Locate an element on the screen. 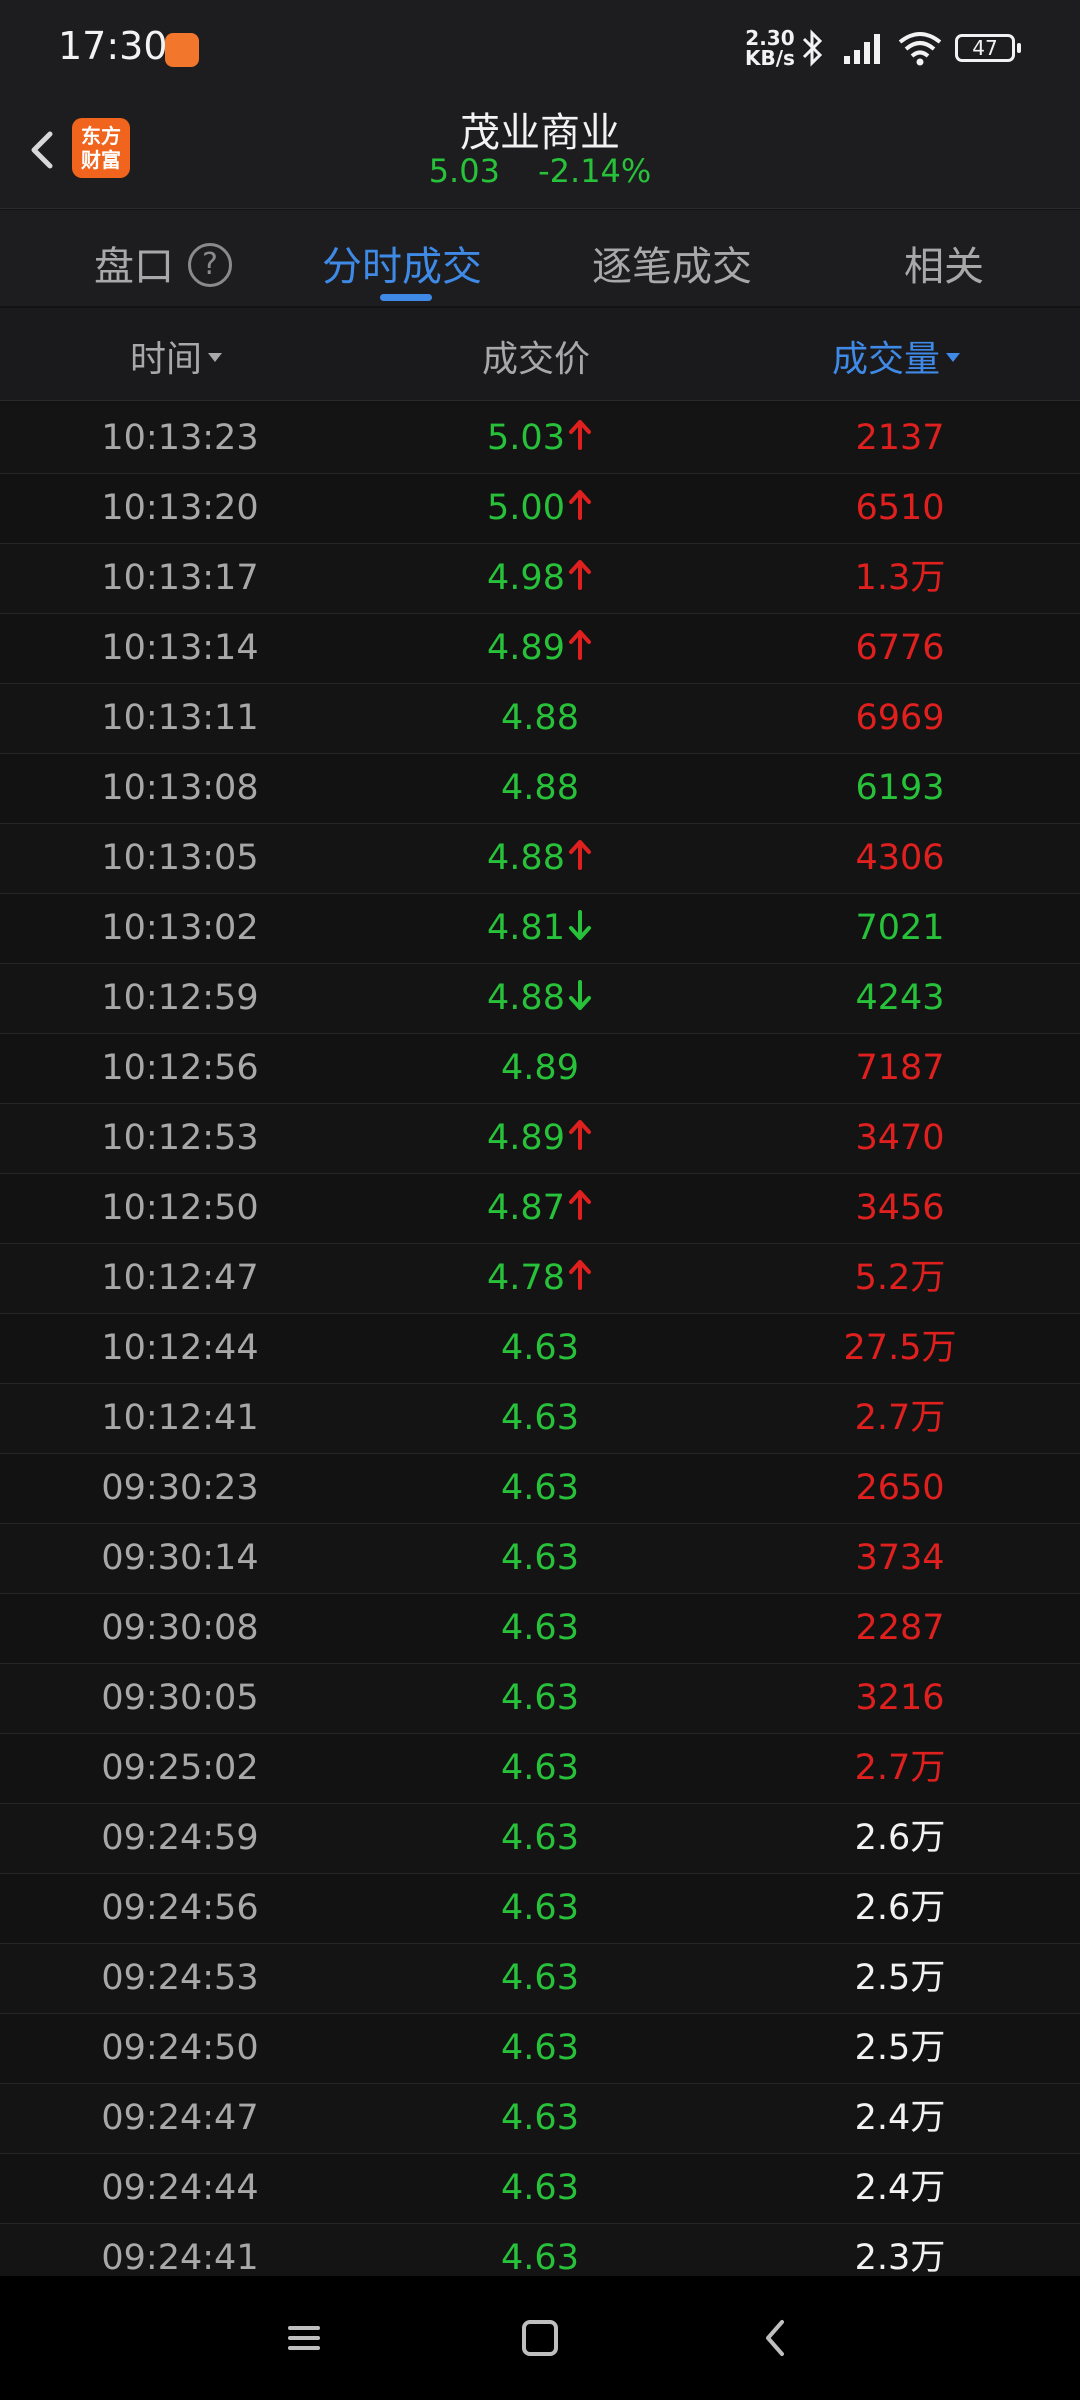 This screenshot has width=1080, height=2400. trade-price-cell: 4.87 is located at coordinates (540, 1208).